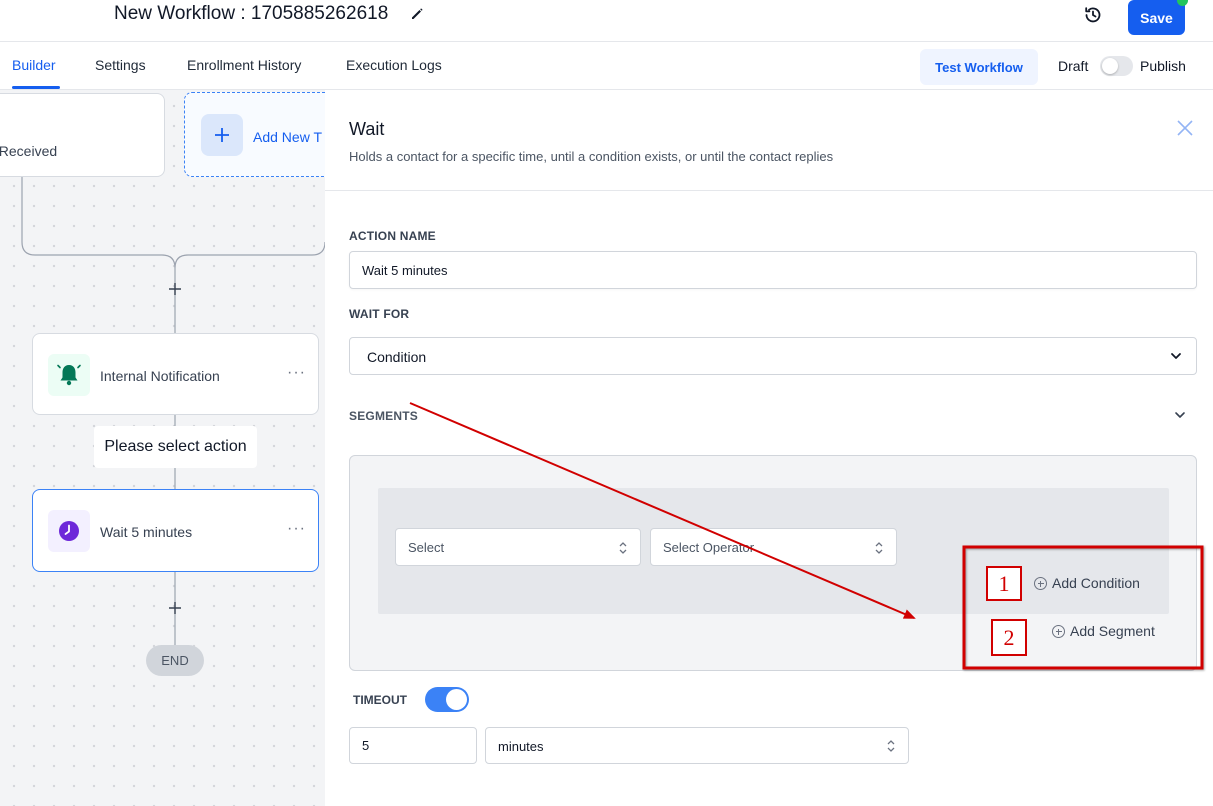 Image resolution: width=1213 pixels, height=806 pixels. Describe the element at coordinates (244, 65) in the screenshot. I see `tab-enrollment-history: Enrollment History` at that location.